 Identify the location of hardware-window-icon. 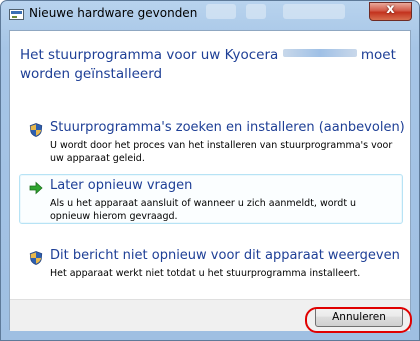
(16, 14).